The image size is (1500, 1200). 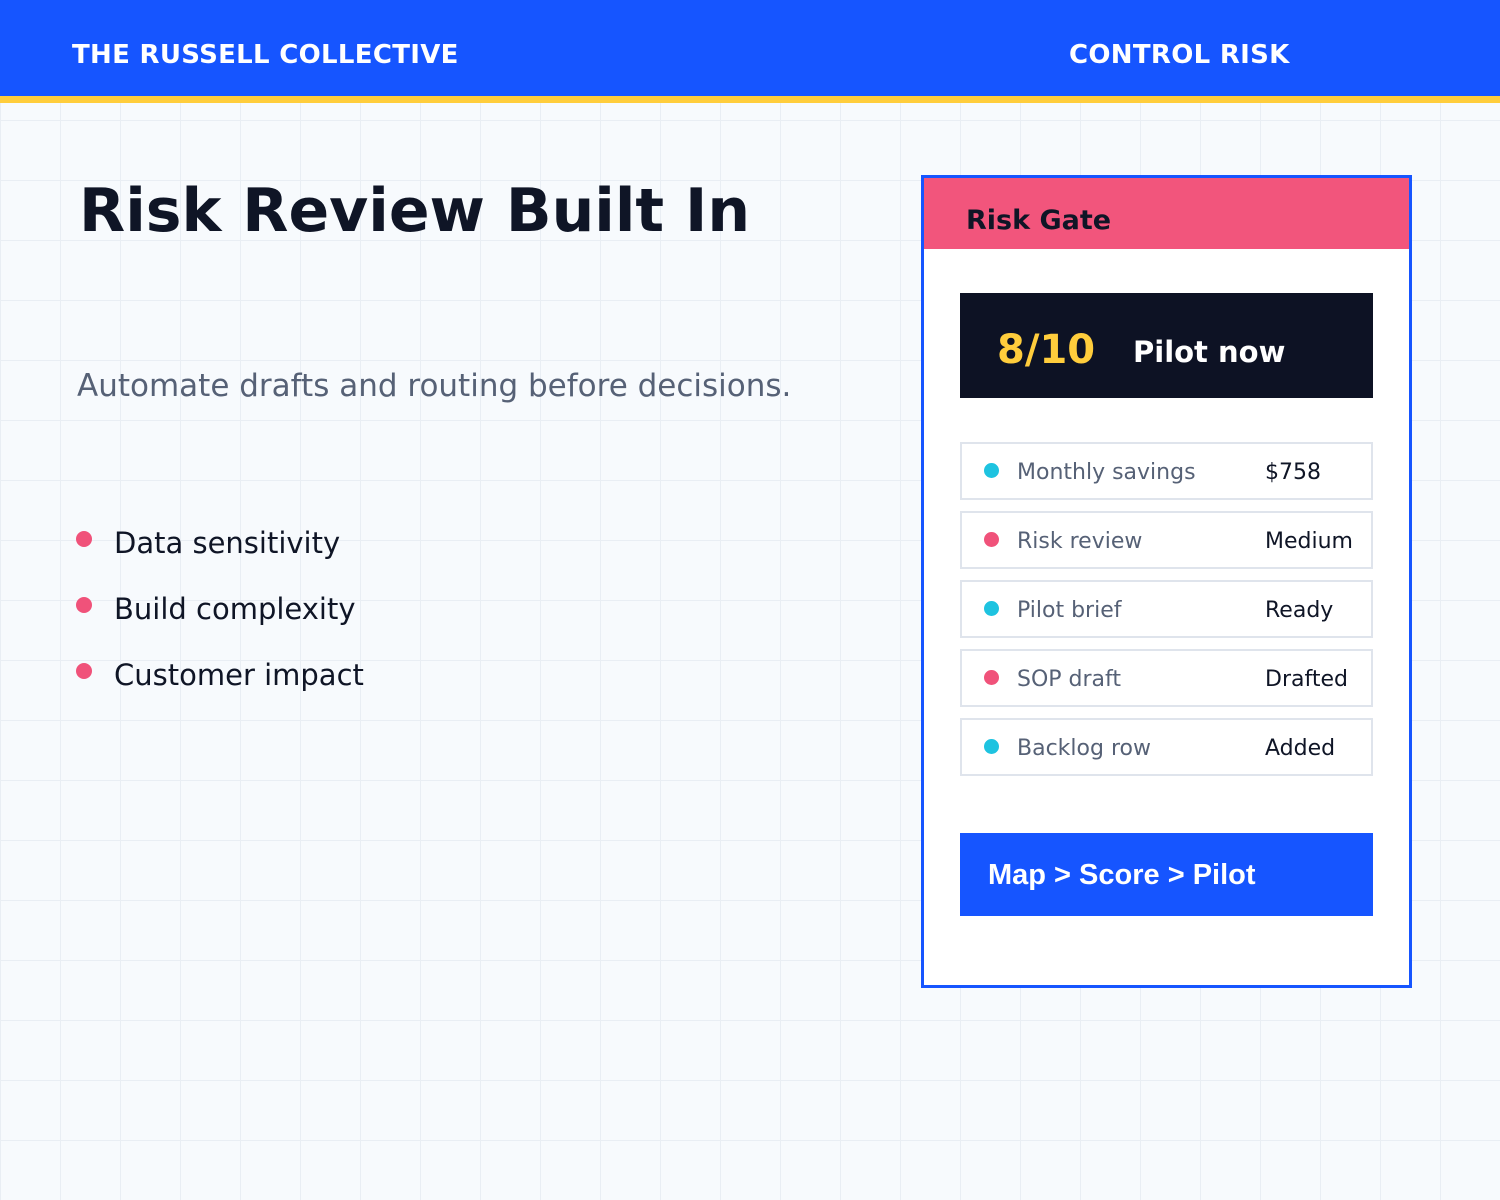 I want to click on metric-label: Backlog row, so click(x=1084, y=748).